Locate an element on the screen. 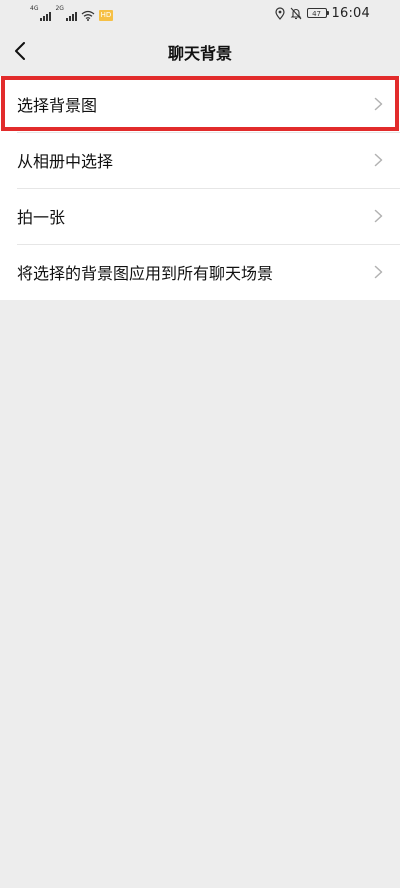 The width and height of the screenshot is (400, 888). status-left: 4G 2G HD is located at coordinates (71, 13).